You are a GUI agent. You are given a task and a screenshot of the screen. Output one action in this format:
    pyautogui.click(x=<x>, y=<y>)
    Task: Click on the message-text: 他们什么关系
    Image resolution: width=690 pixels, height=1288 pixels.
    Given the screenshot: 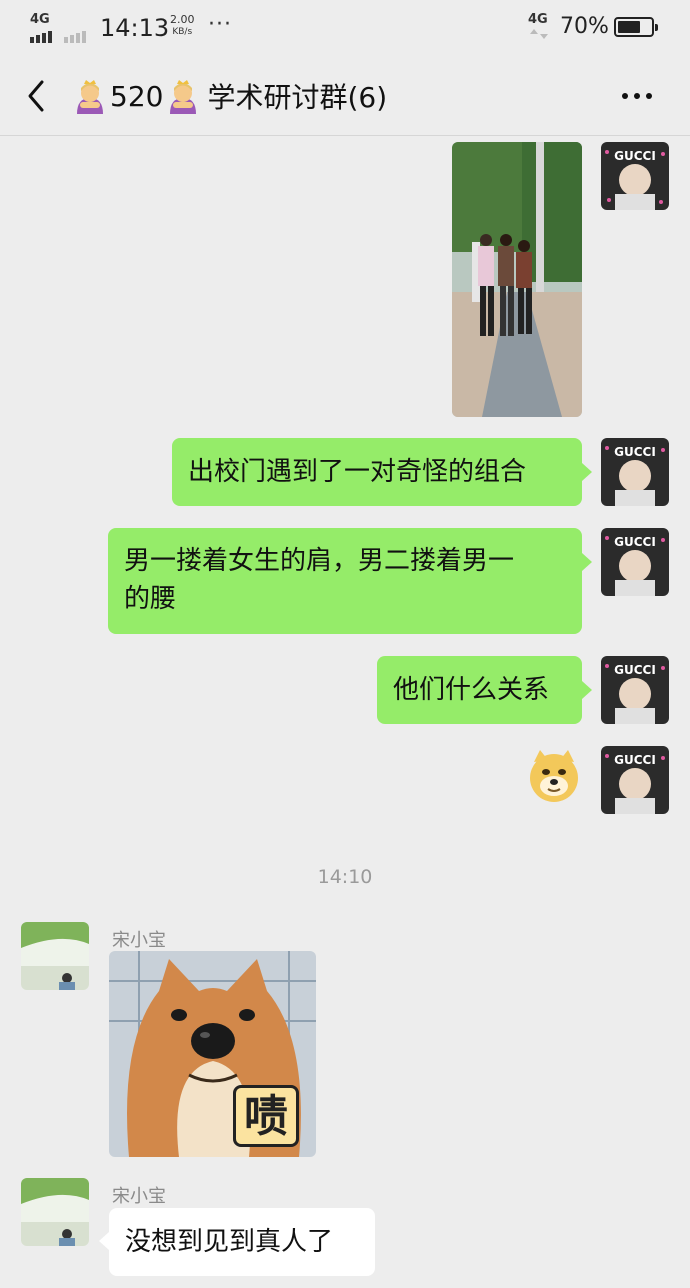 What is the action you would take?
    pyautogui.click(x=471, y=690)
    